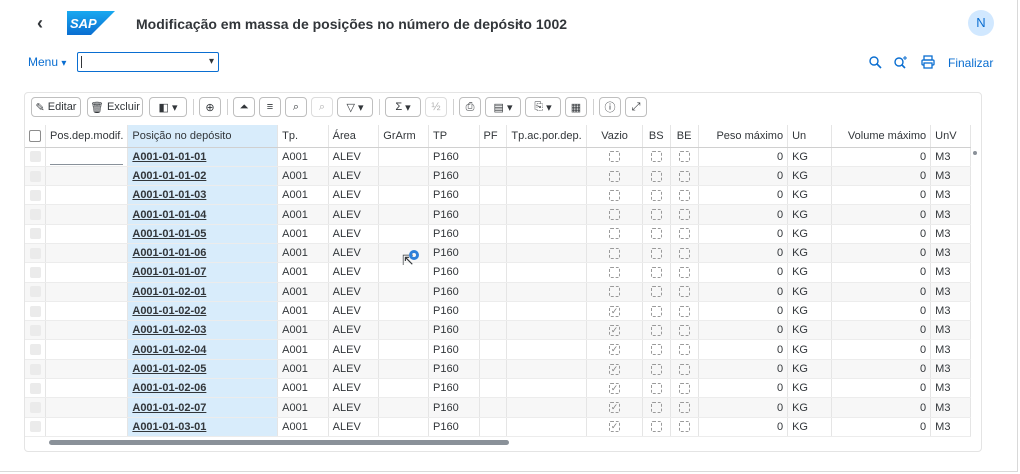  I want to click on storage-bin-link: A001-01-02-01, so click(203, 292).